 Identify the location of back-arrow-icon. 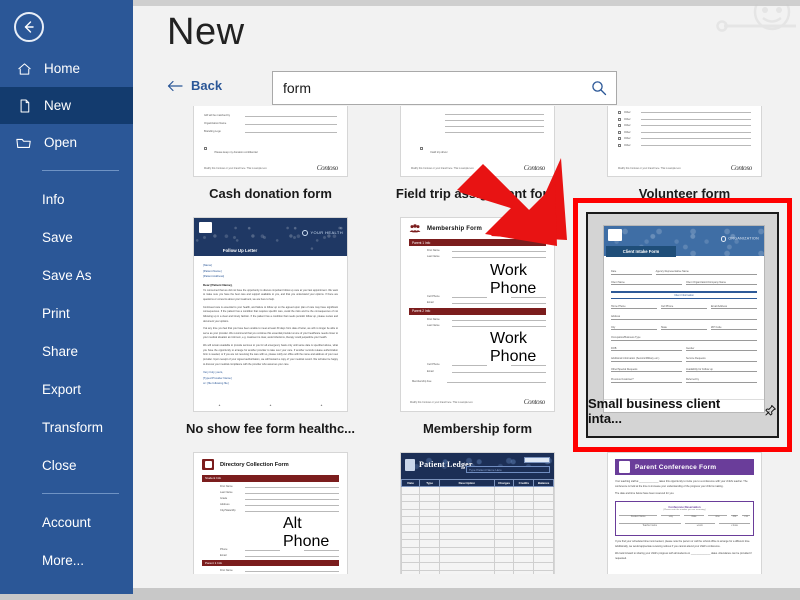
(29, 27).